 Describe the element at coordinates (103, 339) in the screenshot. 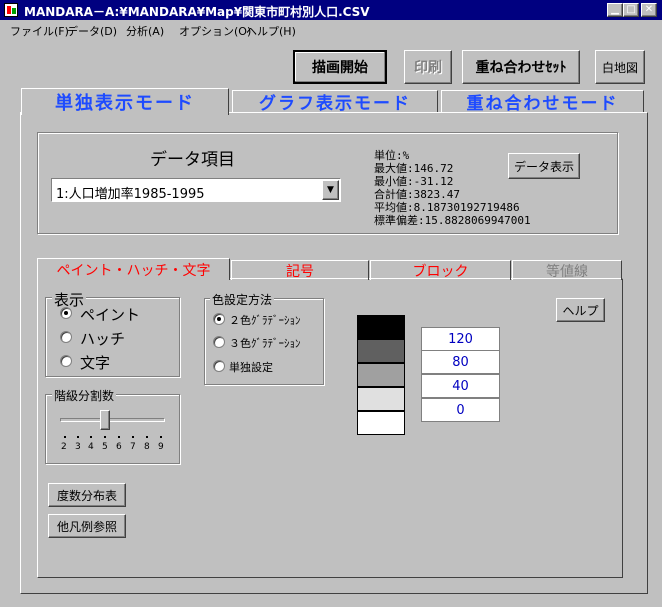

I see `radio-hatch-label: ハッチ` at that location.